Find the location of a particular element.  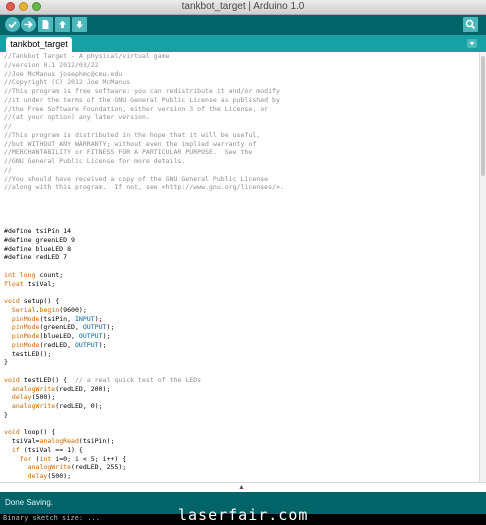

code-token: analogWrite is located at coordinates (49, 467).